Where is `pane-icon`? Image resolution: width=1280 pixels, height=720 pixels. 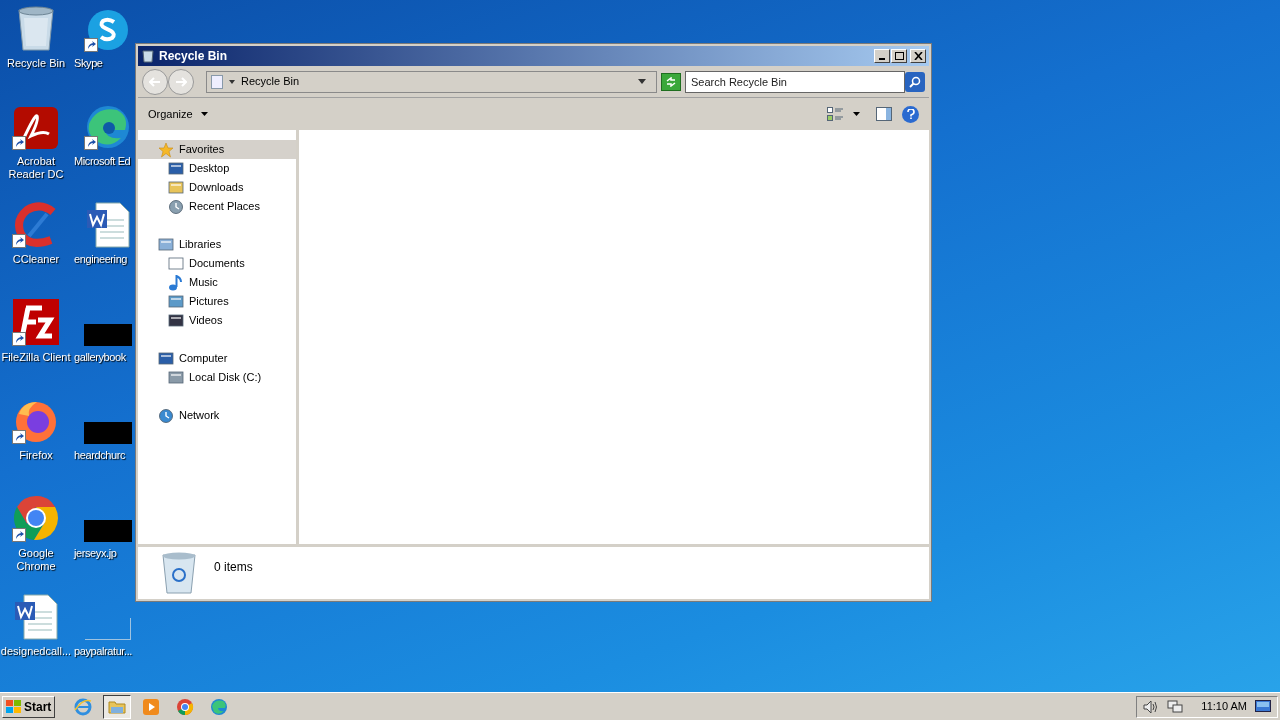 pane-icon is located at coordinates (884, 114).